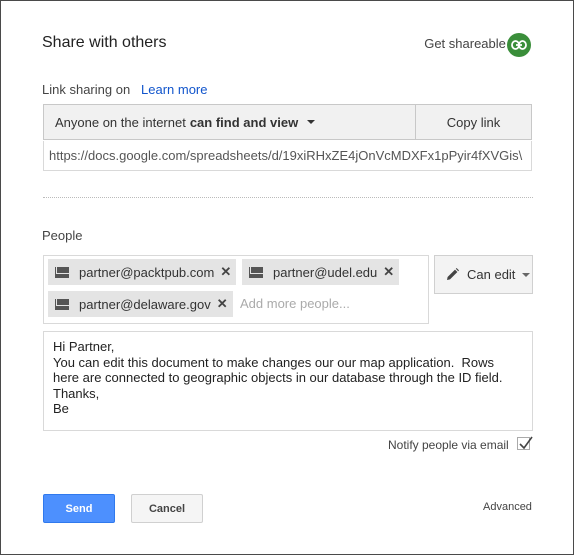 This screenshot has width=574, height=555. I want to click on permission-dropdown: Can edit, so click(483, 274).